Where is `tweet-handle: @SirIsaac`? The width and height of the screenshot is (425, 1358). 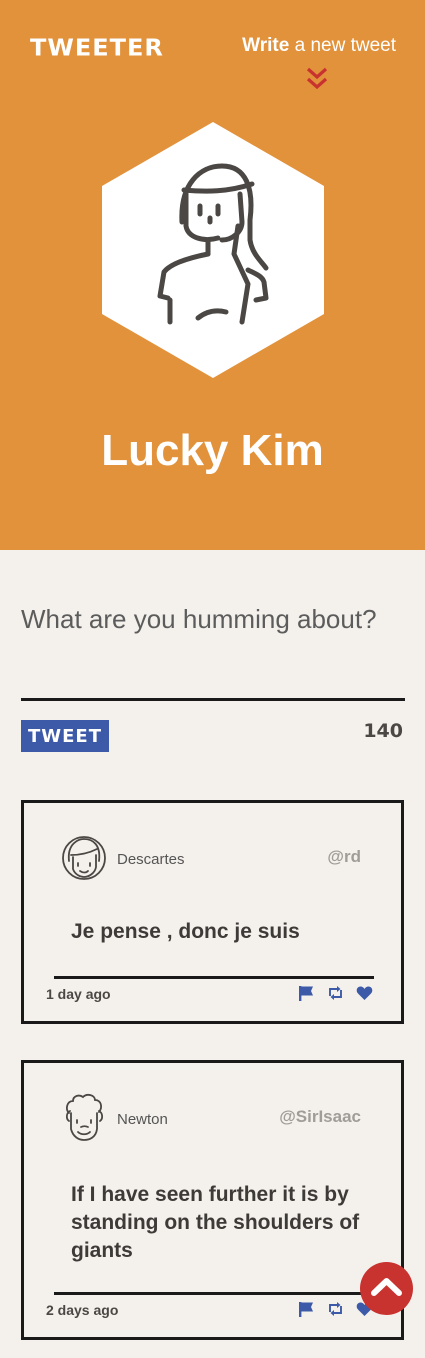
tweet-handle: @SirIsaac is located at coordinates (320, 1117).